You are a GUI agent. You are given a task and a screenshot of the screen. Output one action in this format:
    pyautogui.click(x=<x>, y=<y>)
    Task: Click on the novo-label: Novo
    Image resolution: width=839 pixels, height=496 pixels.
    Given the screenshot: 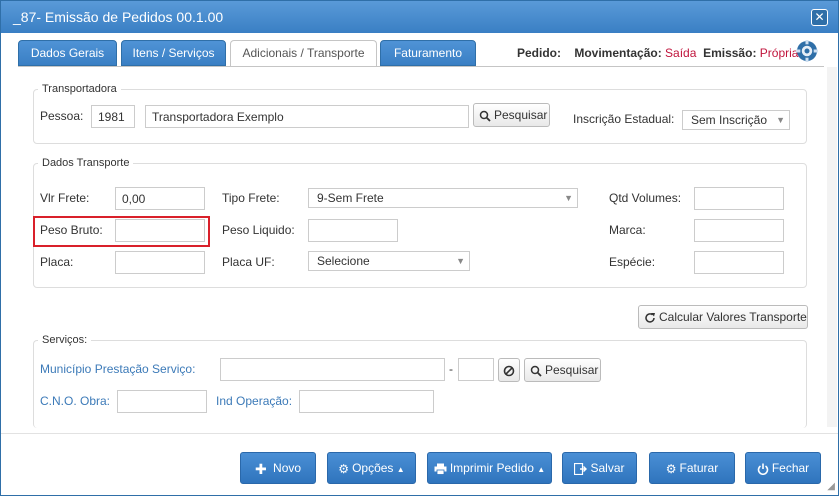 What is the action you would take?
    pyautogui.click(x=287, y=468)
    